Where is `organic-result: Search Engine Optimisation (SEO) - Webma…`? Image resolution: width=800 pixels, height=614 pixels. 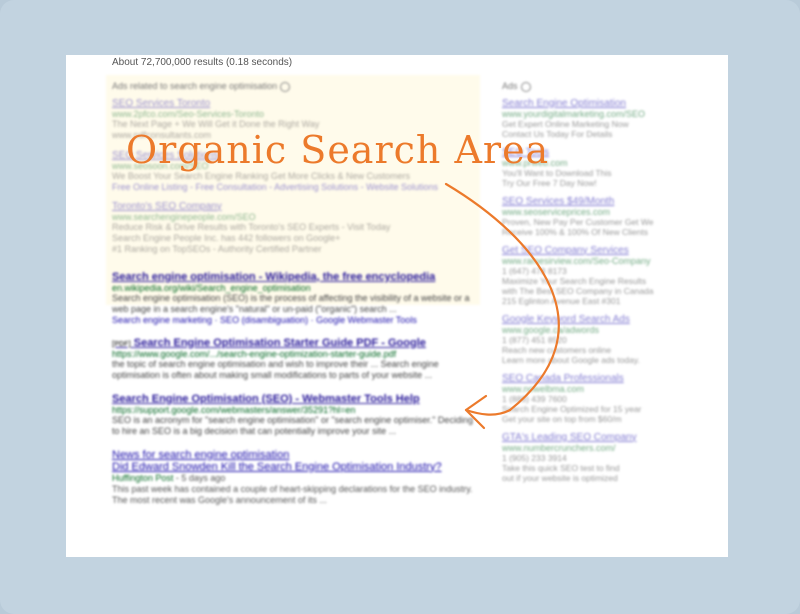 organic-result: Search Engine Optimisation (SEO) - Webma… is located at coordinates (297, 415).